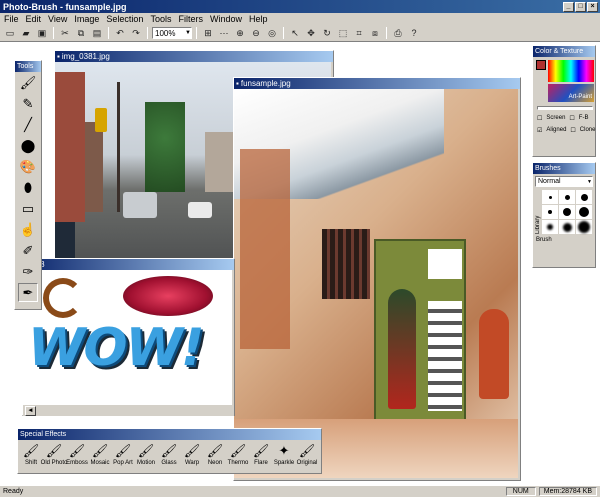  Describe the element at coordinates (28, 187) in the screenshot. I see `fill-tool-icon: ⬮` at that location.